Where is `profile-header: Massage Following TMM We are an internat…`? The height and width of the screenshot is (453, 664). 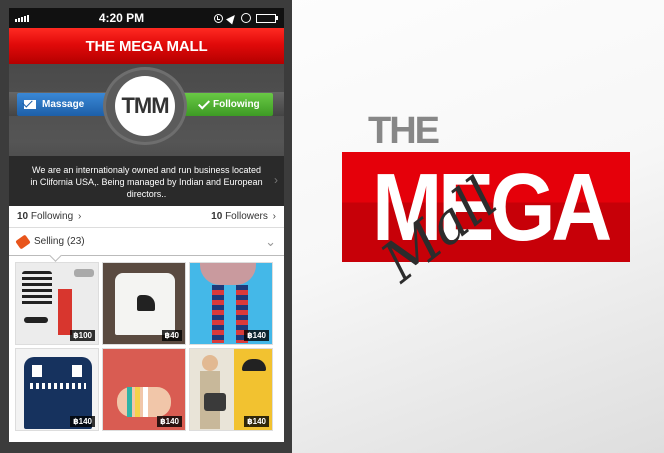
profile-header: Massage Following TMM We are an internat… is located at coordinates (146, 135).